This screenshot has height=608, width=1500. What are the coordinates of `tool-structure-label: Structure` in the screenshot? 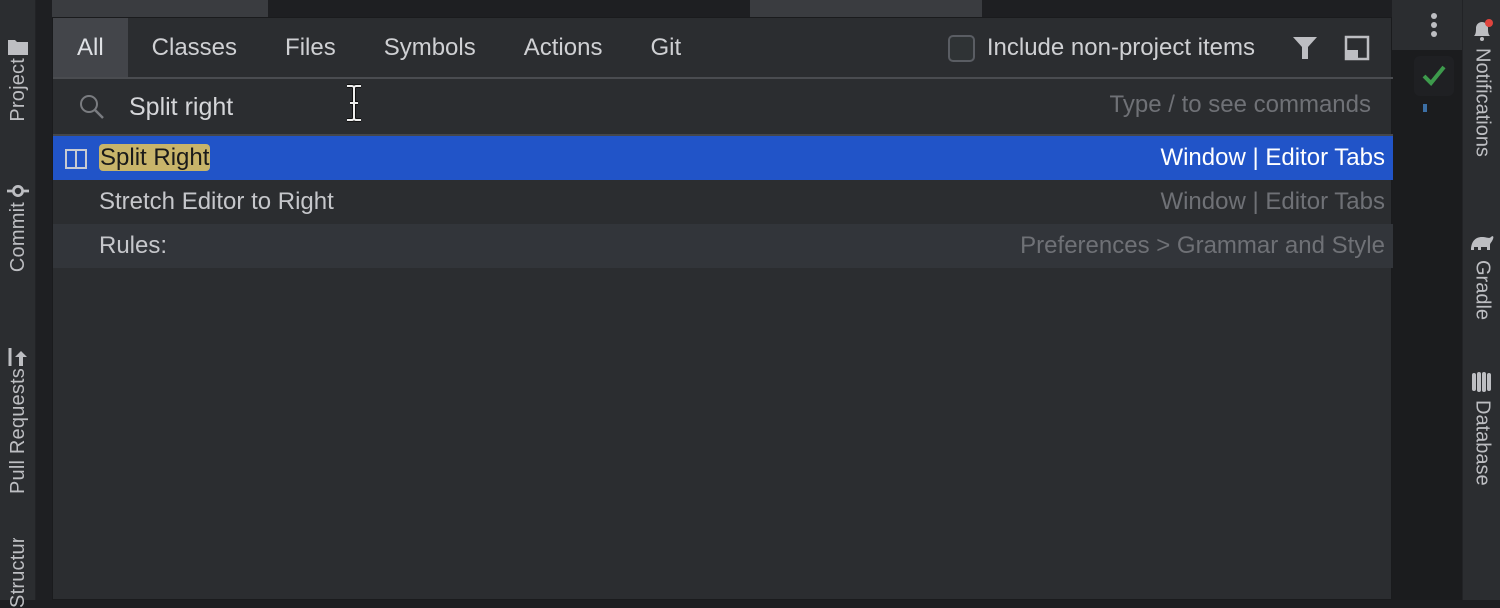 It's located at (17, 573).